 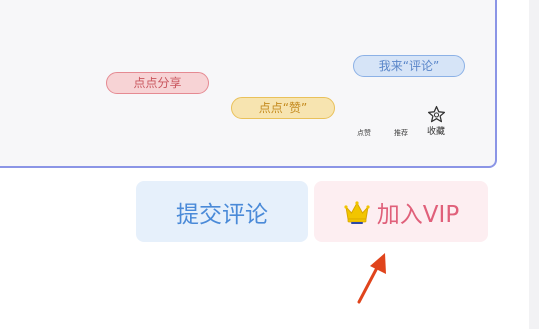 I want to click on star-icon, so click(x=436, y=114).